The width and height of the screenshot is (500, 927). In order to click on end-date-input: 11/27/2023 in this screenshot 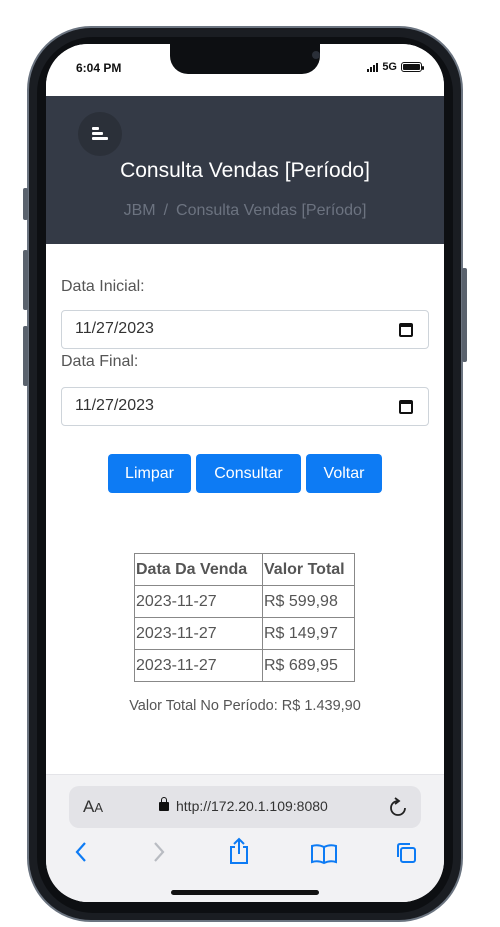, I will do `click(245, 406)`.